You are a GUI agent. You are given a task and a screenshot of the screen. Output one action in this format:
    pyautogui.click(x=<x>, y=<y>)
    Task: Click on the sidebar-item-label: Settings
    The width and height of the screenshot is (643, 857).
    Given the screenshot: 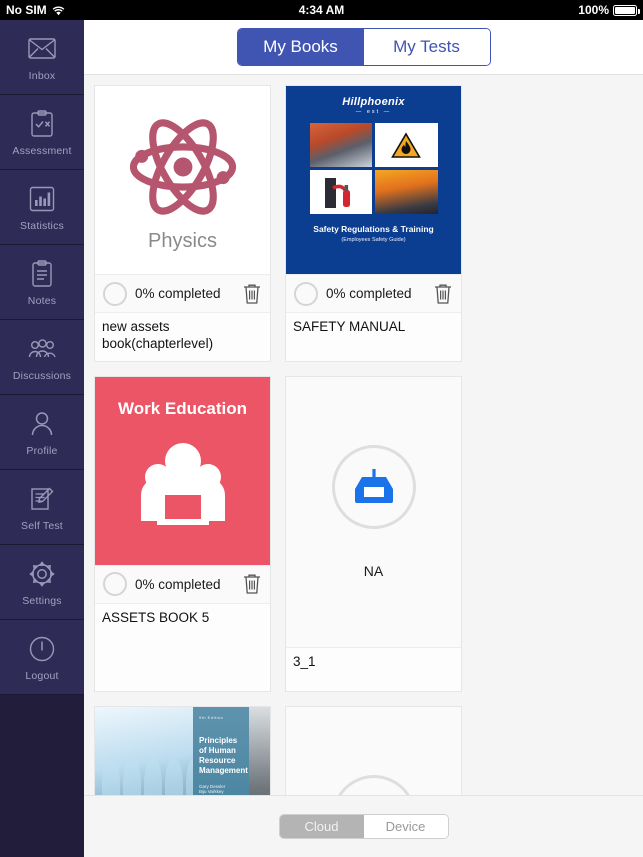 What is the action you would take?
    pyautogui.click(x=42, y=600)
    